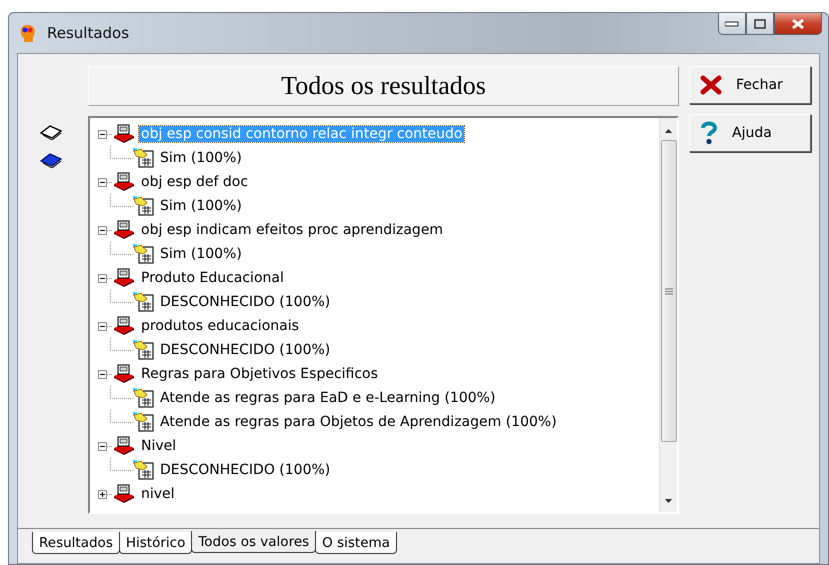  I want to click on maximize-button, so click(760, 24).